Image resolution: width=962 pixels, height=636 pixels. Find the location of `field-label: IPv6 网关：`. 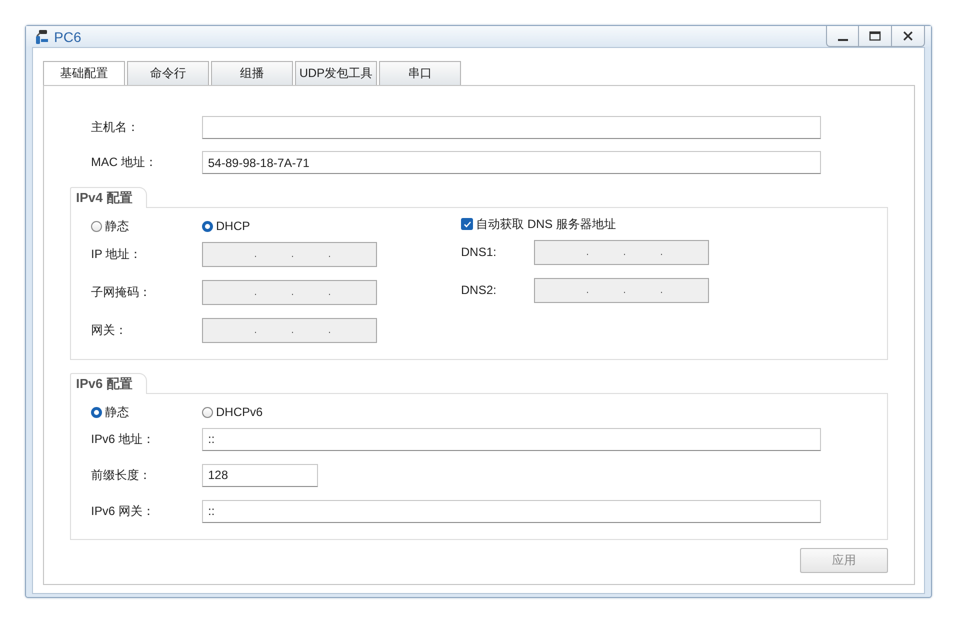

field-label: IPv6 网关： is located at coordinates (123, 511).